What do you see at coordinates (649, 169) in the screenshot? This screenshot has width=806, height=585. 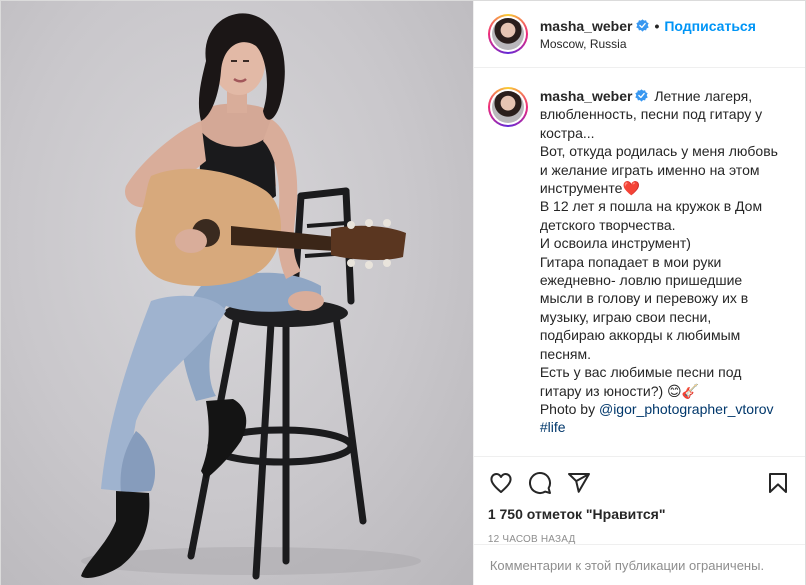 I see `caption-line: и желание играть именно на этом` at bounding box center [649, 169].